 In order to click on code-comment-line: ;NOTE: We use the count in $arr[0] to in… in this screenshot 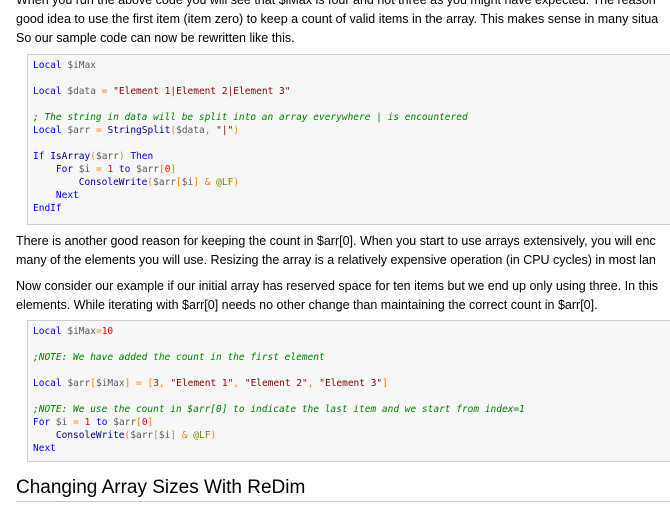, I will do `click(351, 409)`.